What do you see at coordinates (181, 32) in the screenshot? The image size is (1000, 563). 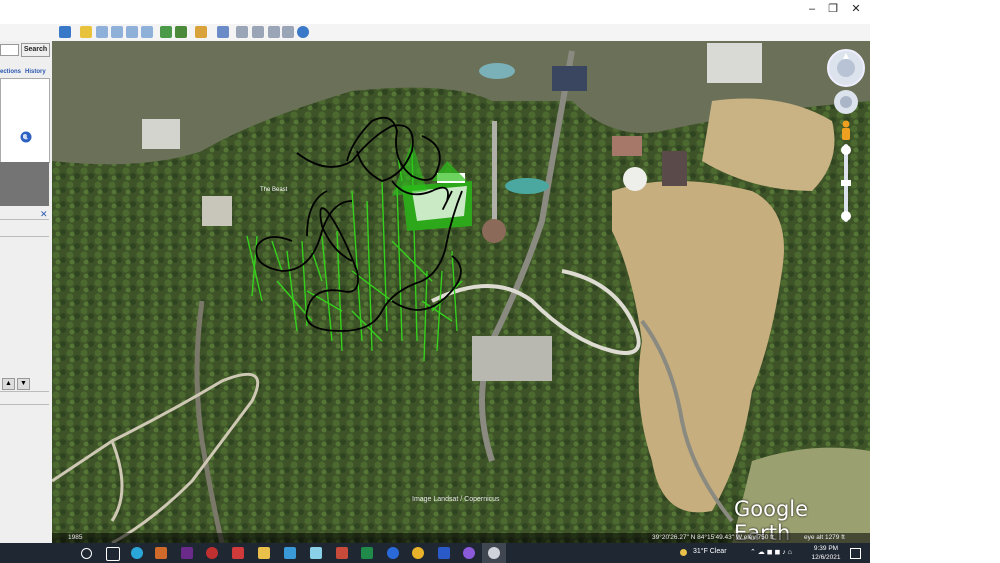 I see `sunlight-icon` at bounding box center [181, 32].